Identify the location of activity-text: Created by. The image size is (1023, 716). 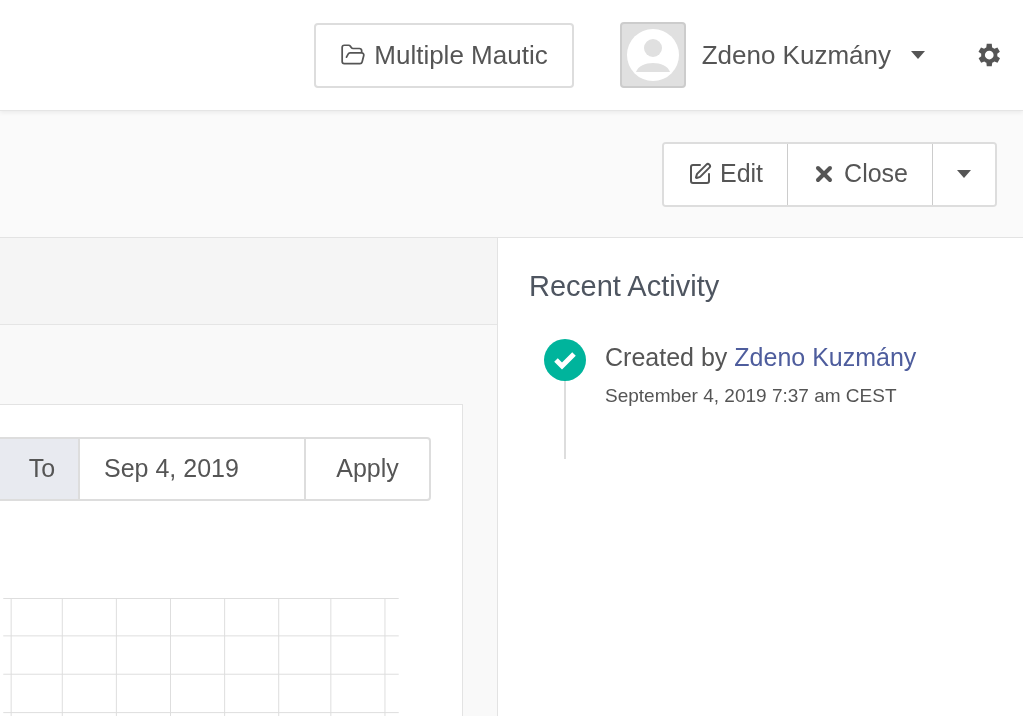
(666, 357).